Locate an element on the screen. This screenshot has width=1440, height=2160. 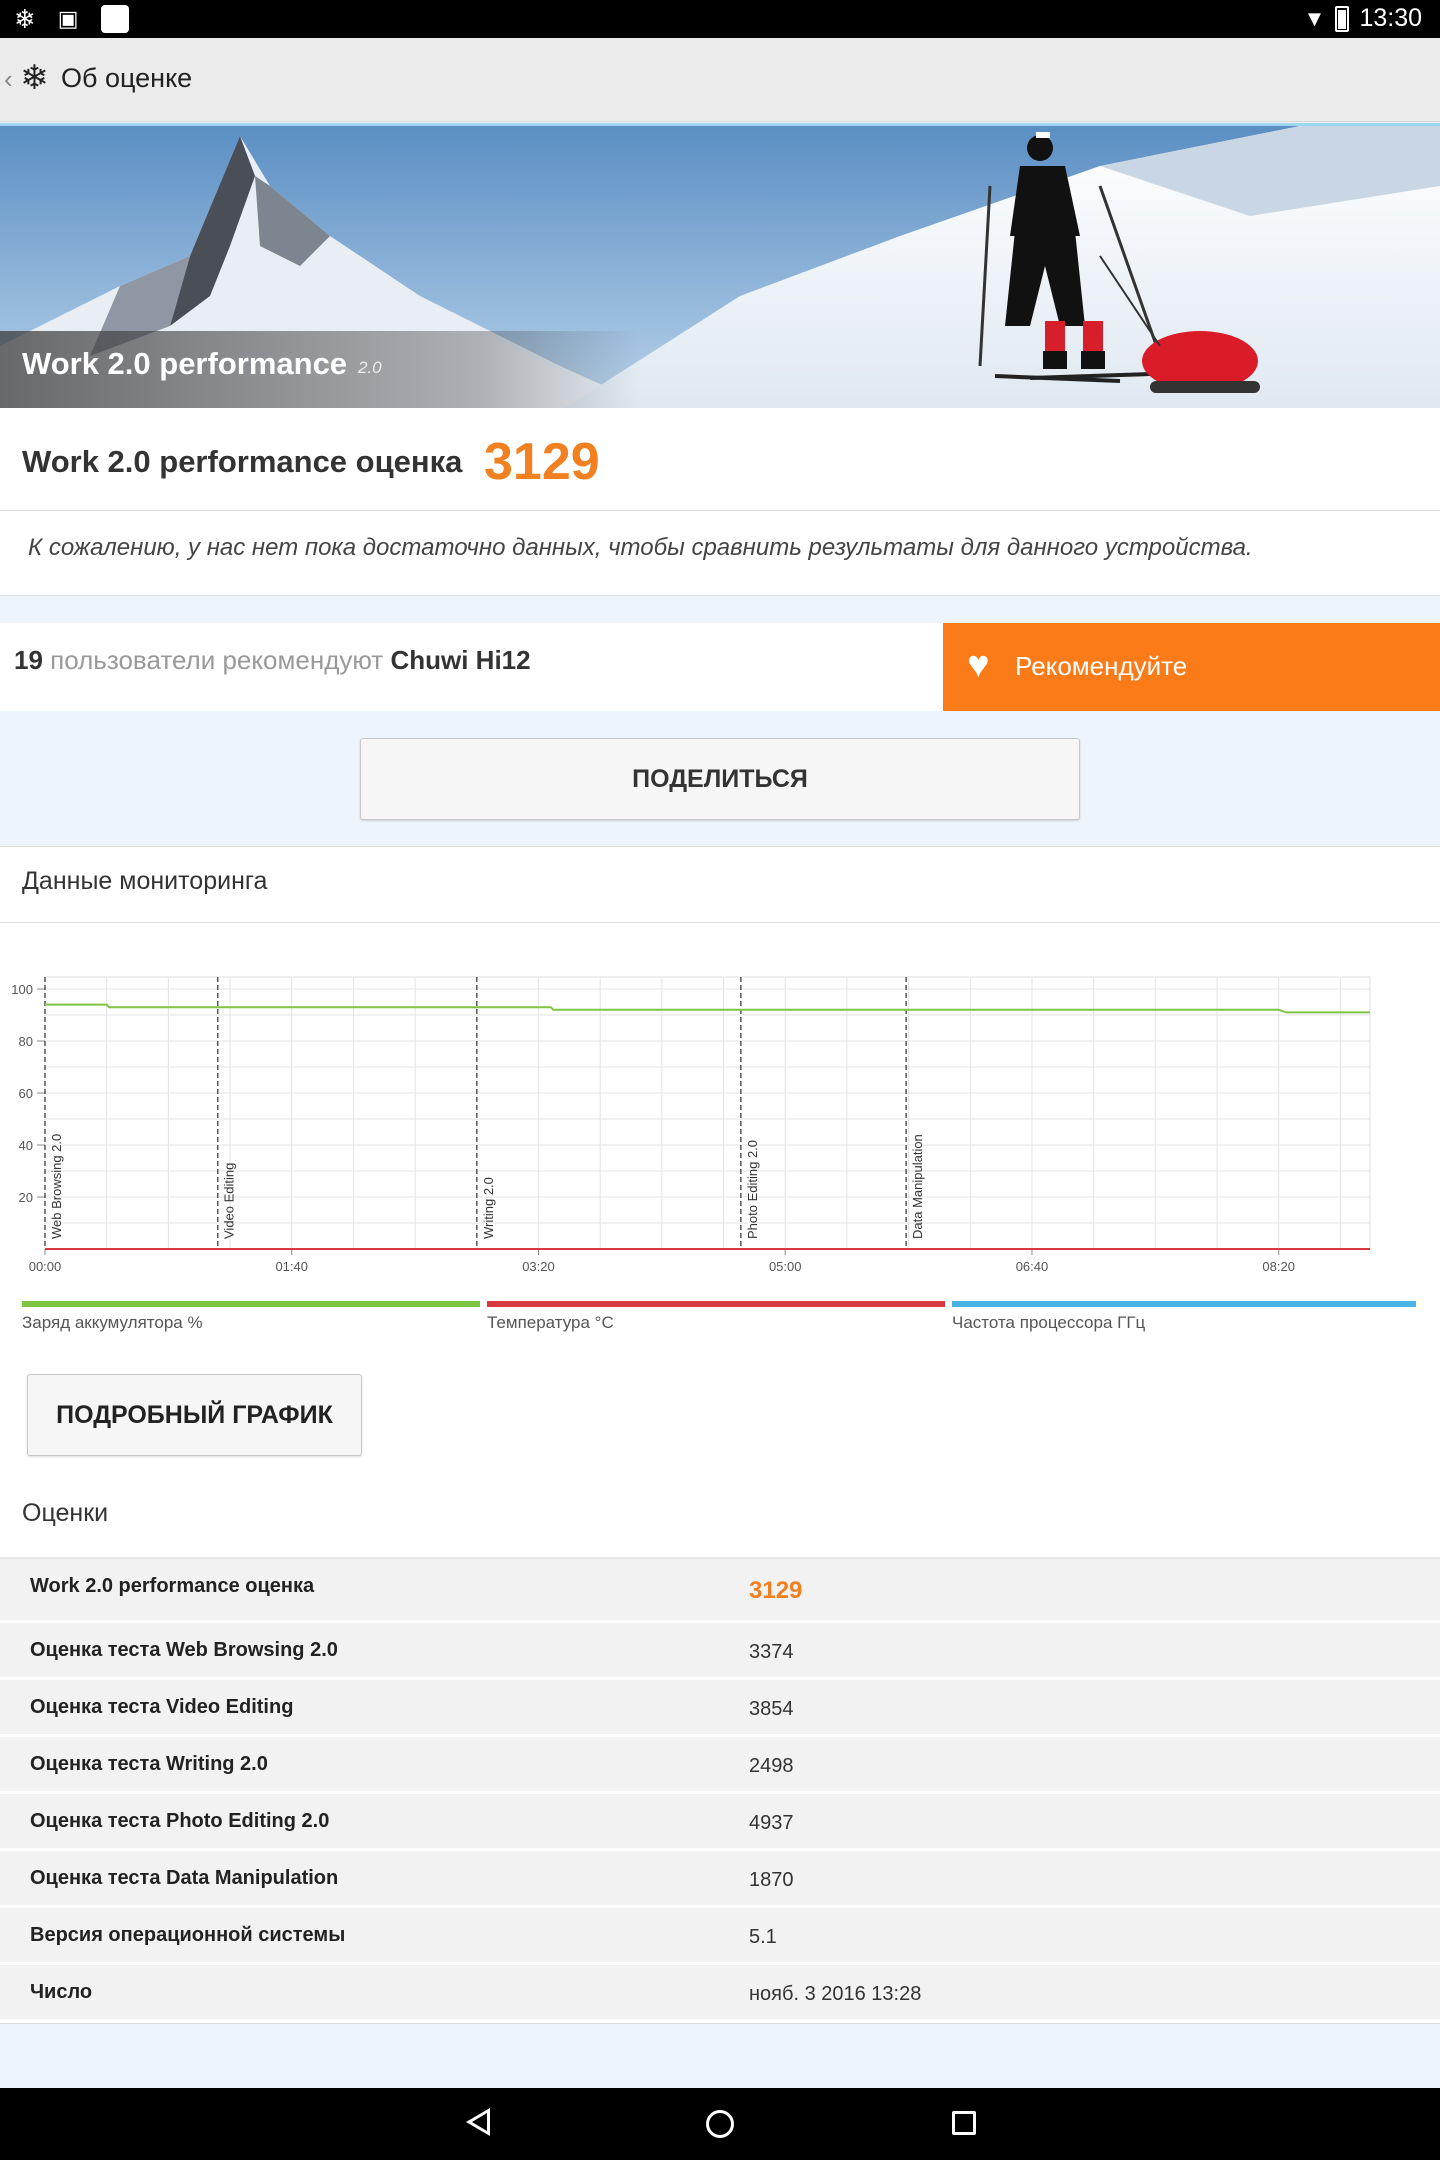
test-marker-label: Web Browsing 2.0 is located at coordinates (56, 1186).